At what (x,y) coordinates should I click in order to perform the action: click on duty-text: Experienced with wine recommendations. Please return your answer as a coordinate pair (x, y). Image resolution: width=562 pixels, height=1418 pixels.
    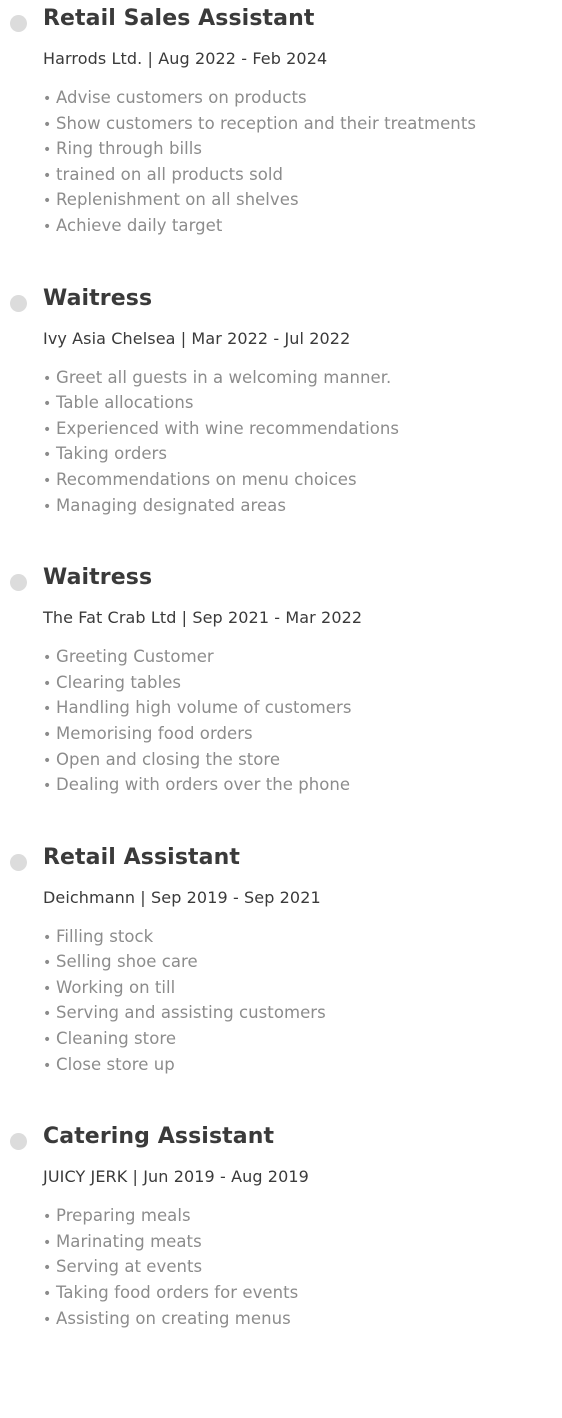
    Looking at the image, I should click on (228, 428).